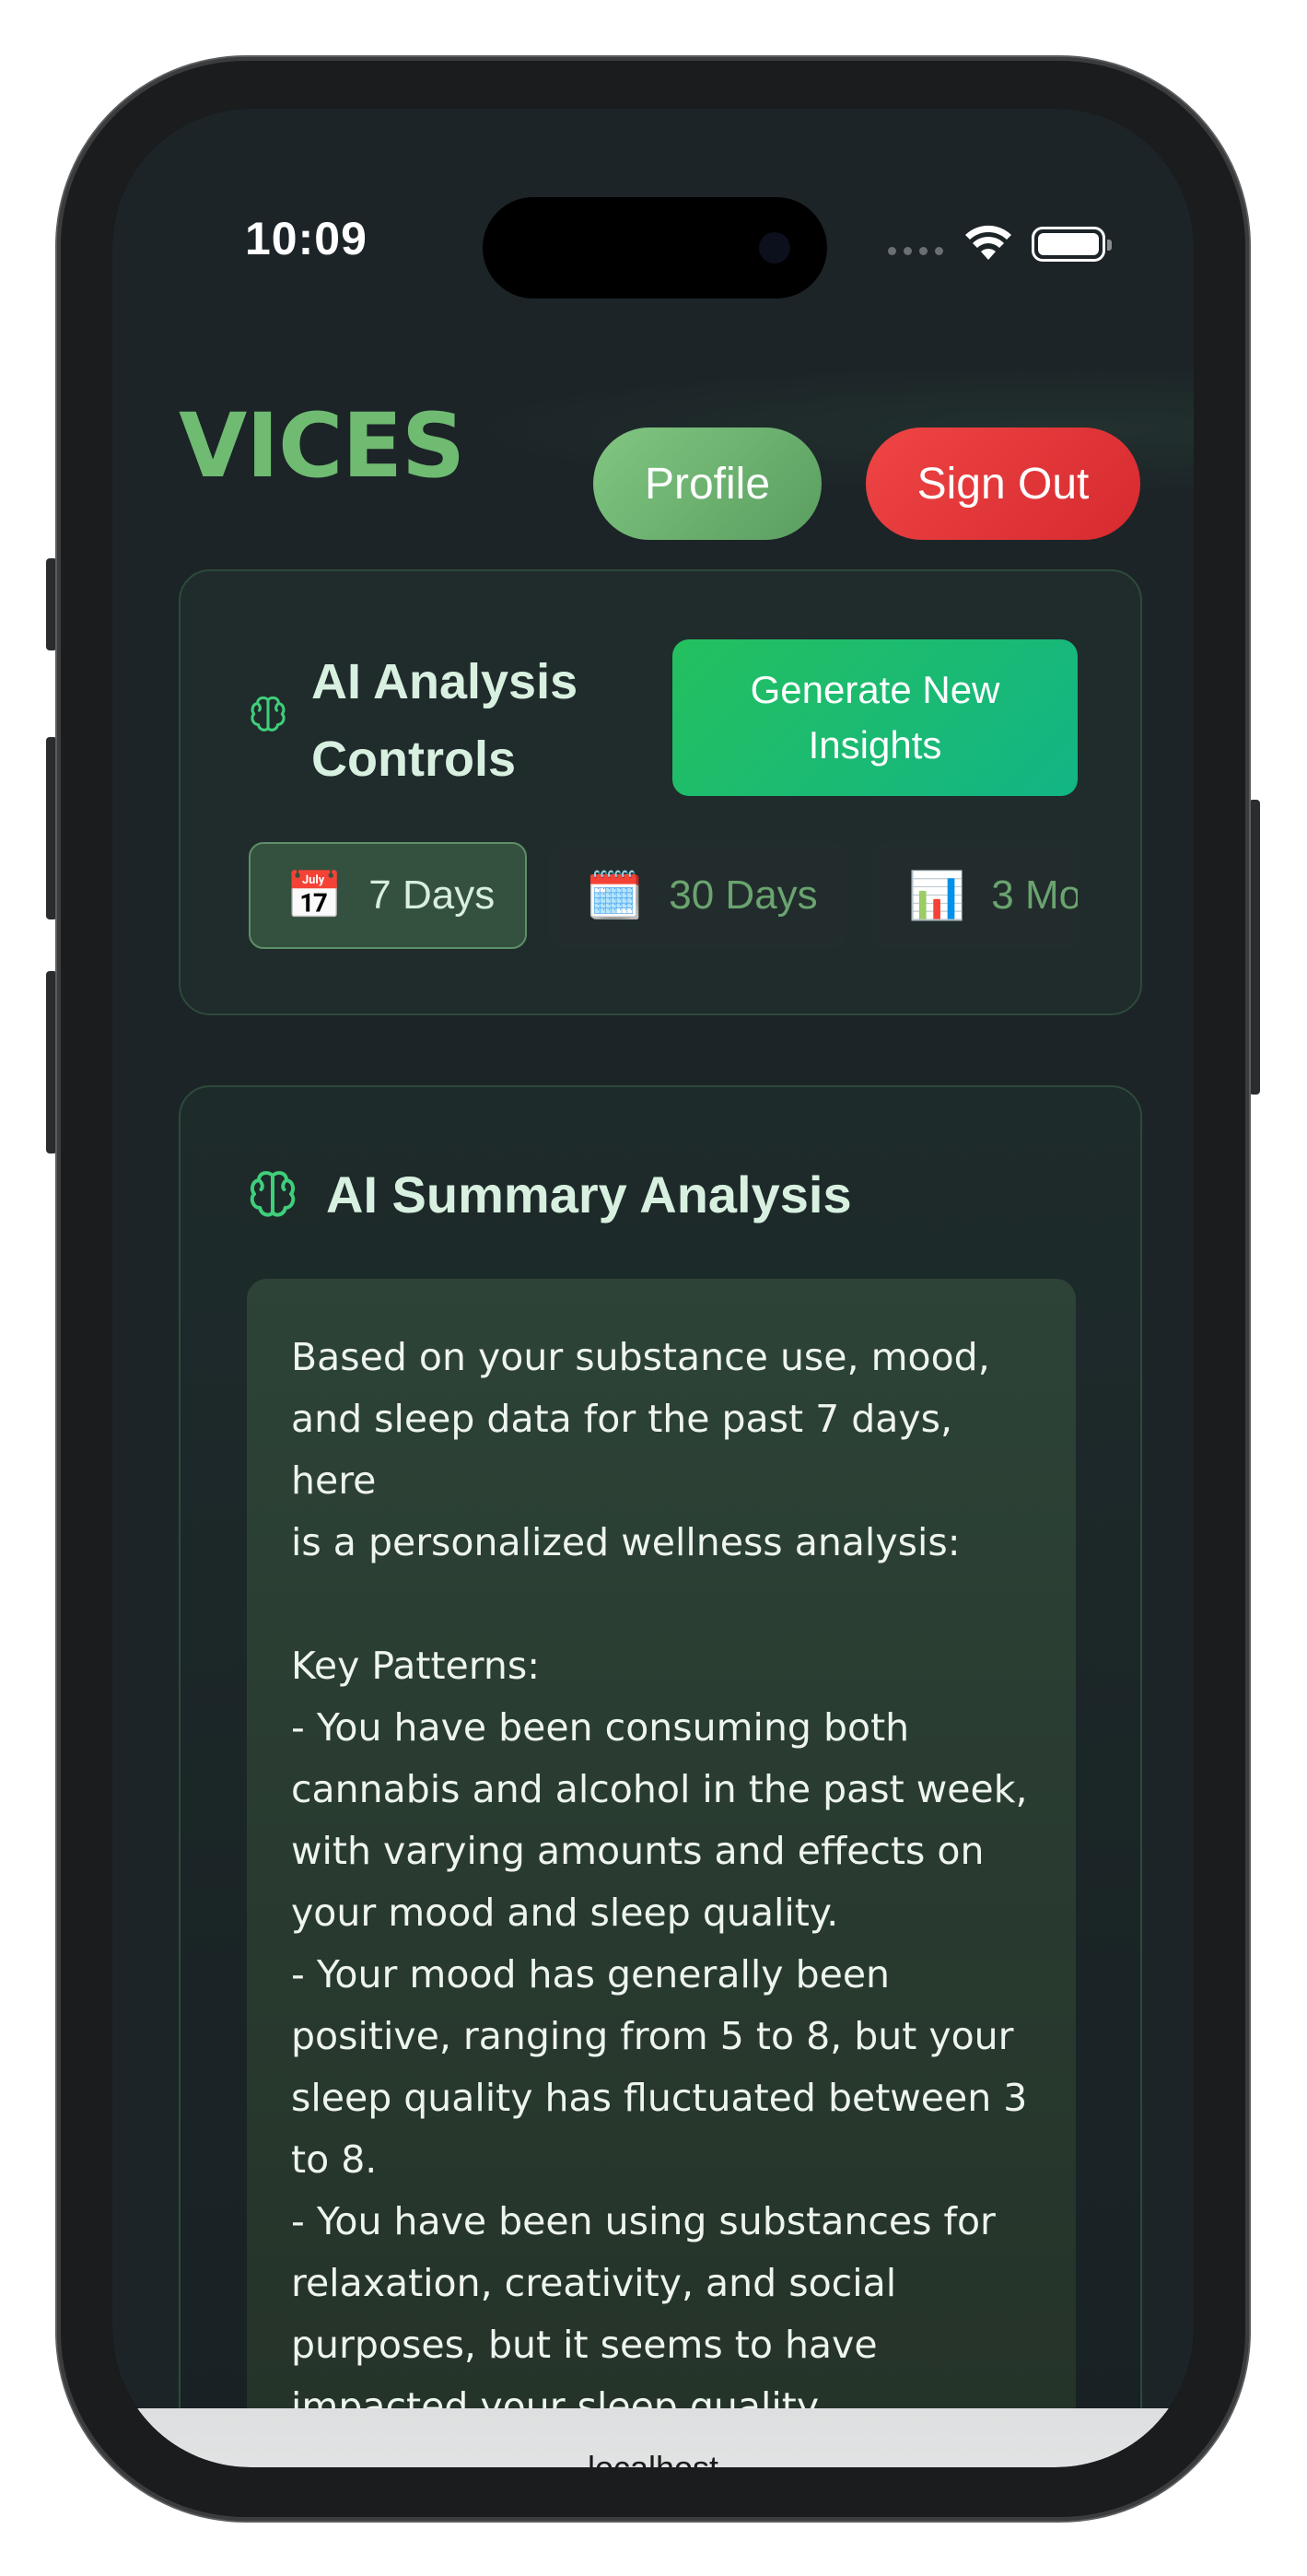 The height and width of the screenshot is (2576, 1307). I want to click on url-text: localhost, so click(653, 2458).